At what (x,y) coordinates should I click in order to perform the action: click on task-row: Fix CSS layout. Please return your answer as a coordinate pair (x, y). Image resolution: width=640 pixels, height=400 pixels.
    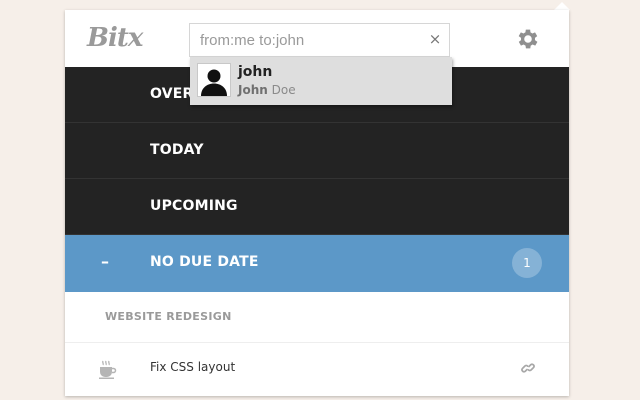
    Looking at the image, I should click on (317, 369).